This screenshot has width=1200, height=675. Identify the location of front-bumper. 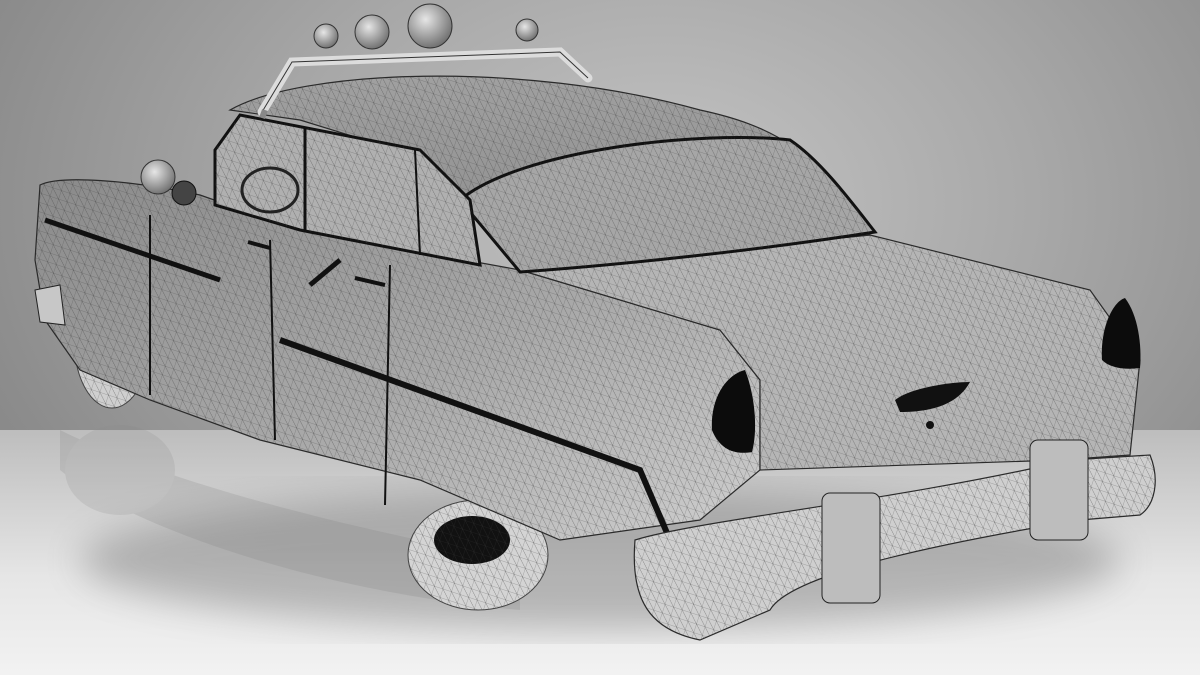
(50, 305).